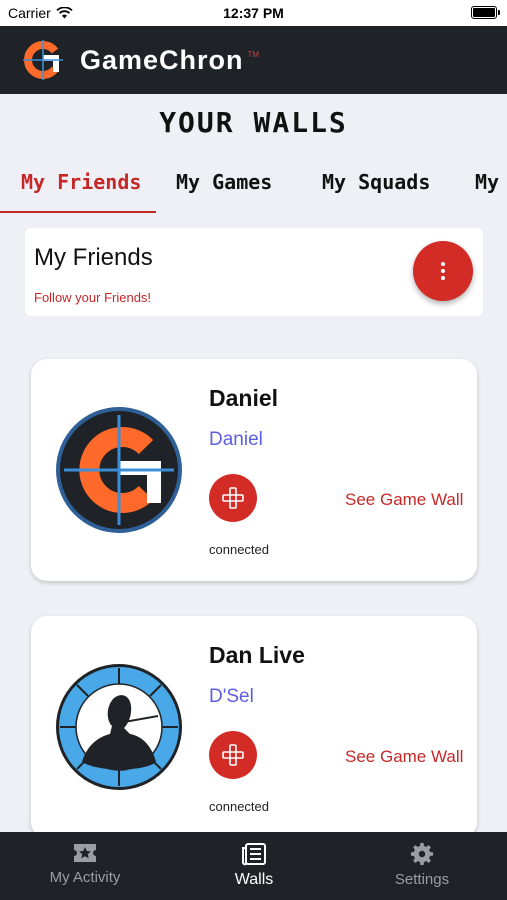 This screenshot has width=507, height=900. What do you see at coordinates (231, 697) in the screenshot?
I see `friend-handle: D'Sel` at bounding box center [231, 697].